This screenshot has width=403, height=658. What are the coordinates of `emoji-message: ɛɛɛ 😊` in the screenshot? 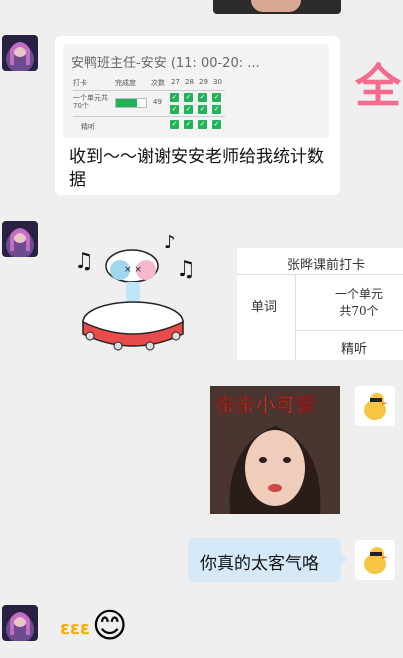 It's located at (100, 626).